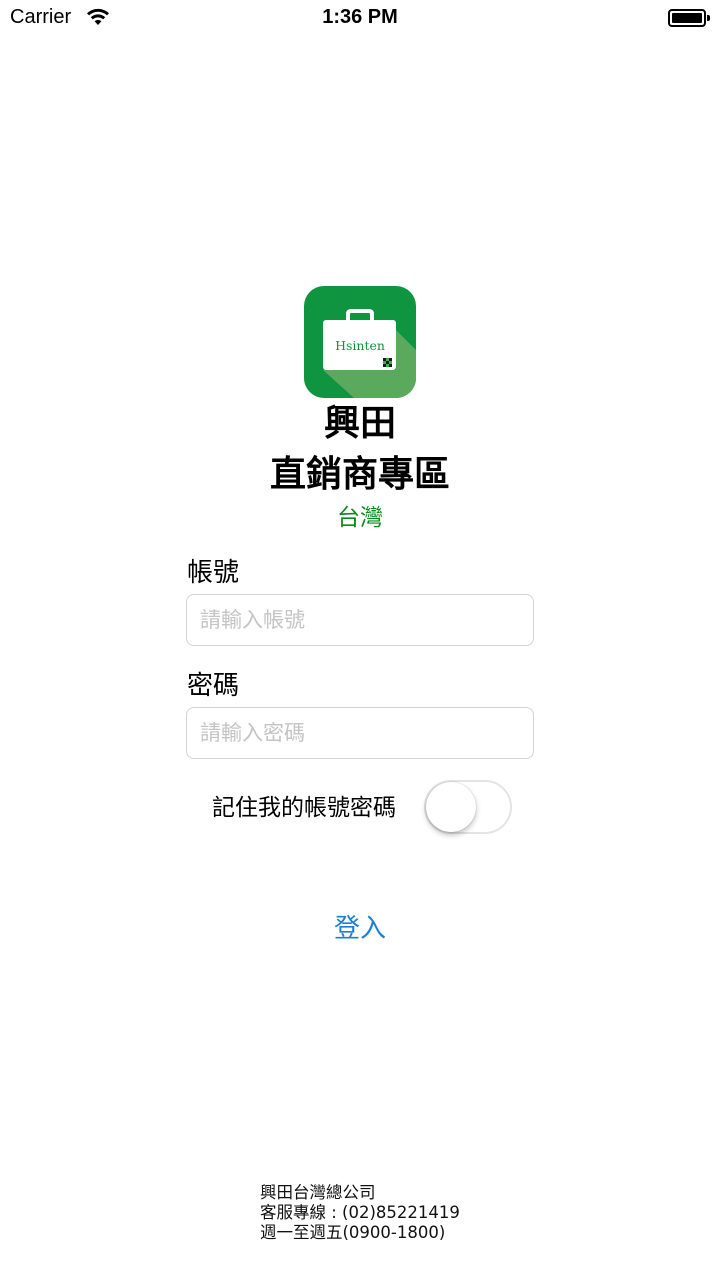  I want to click on password-input, so click(360, 733).